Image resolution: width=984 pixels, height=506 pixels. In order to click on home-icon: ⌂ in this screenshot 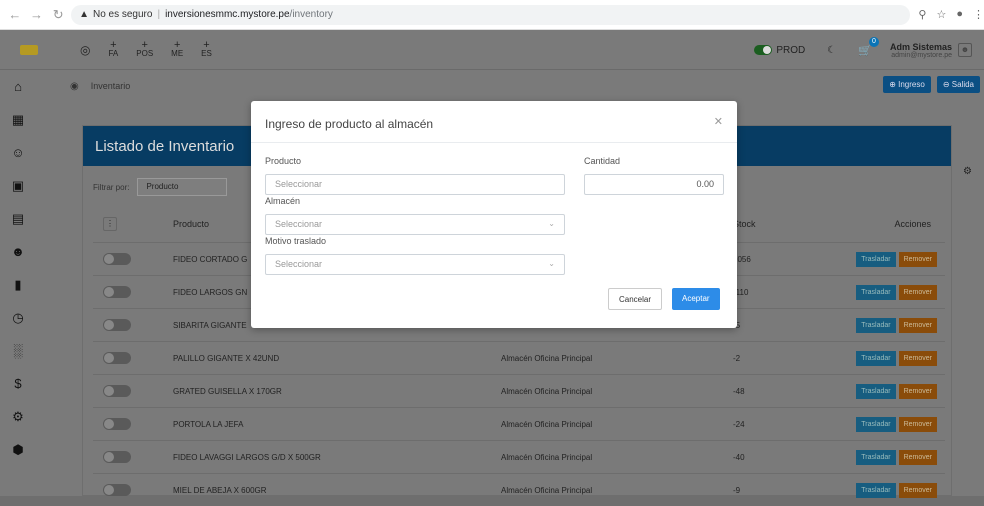, I will do `click(18, 86)`.